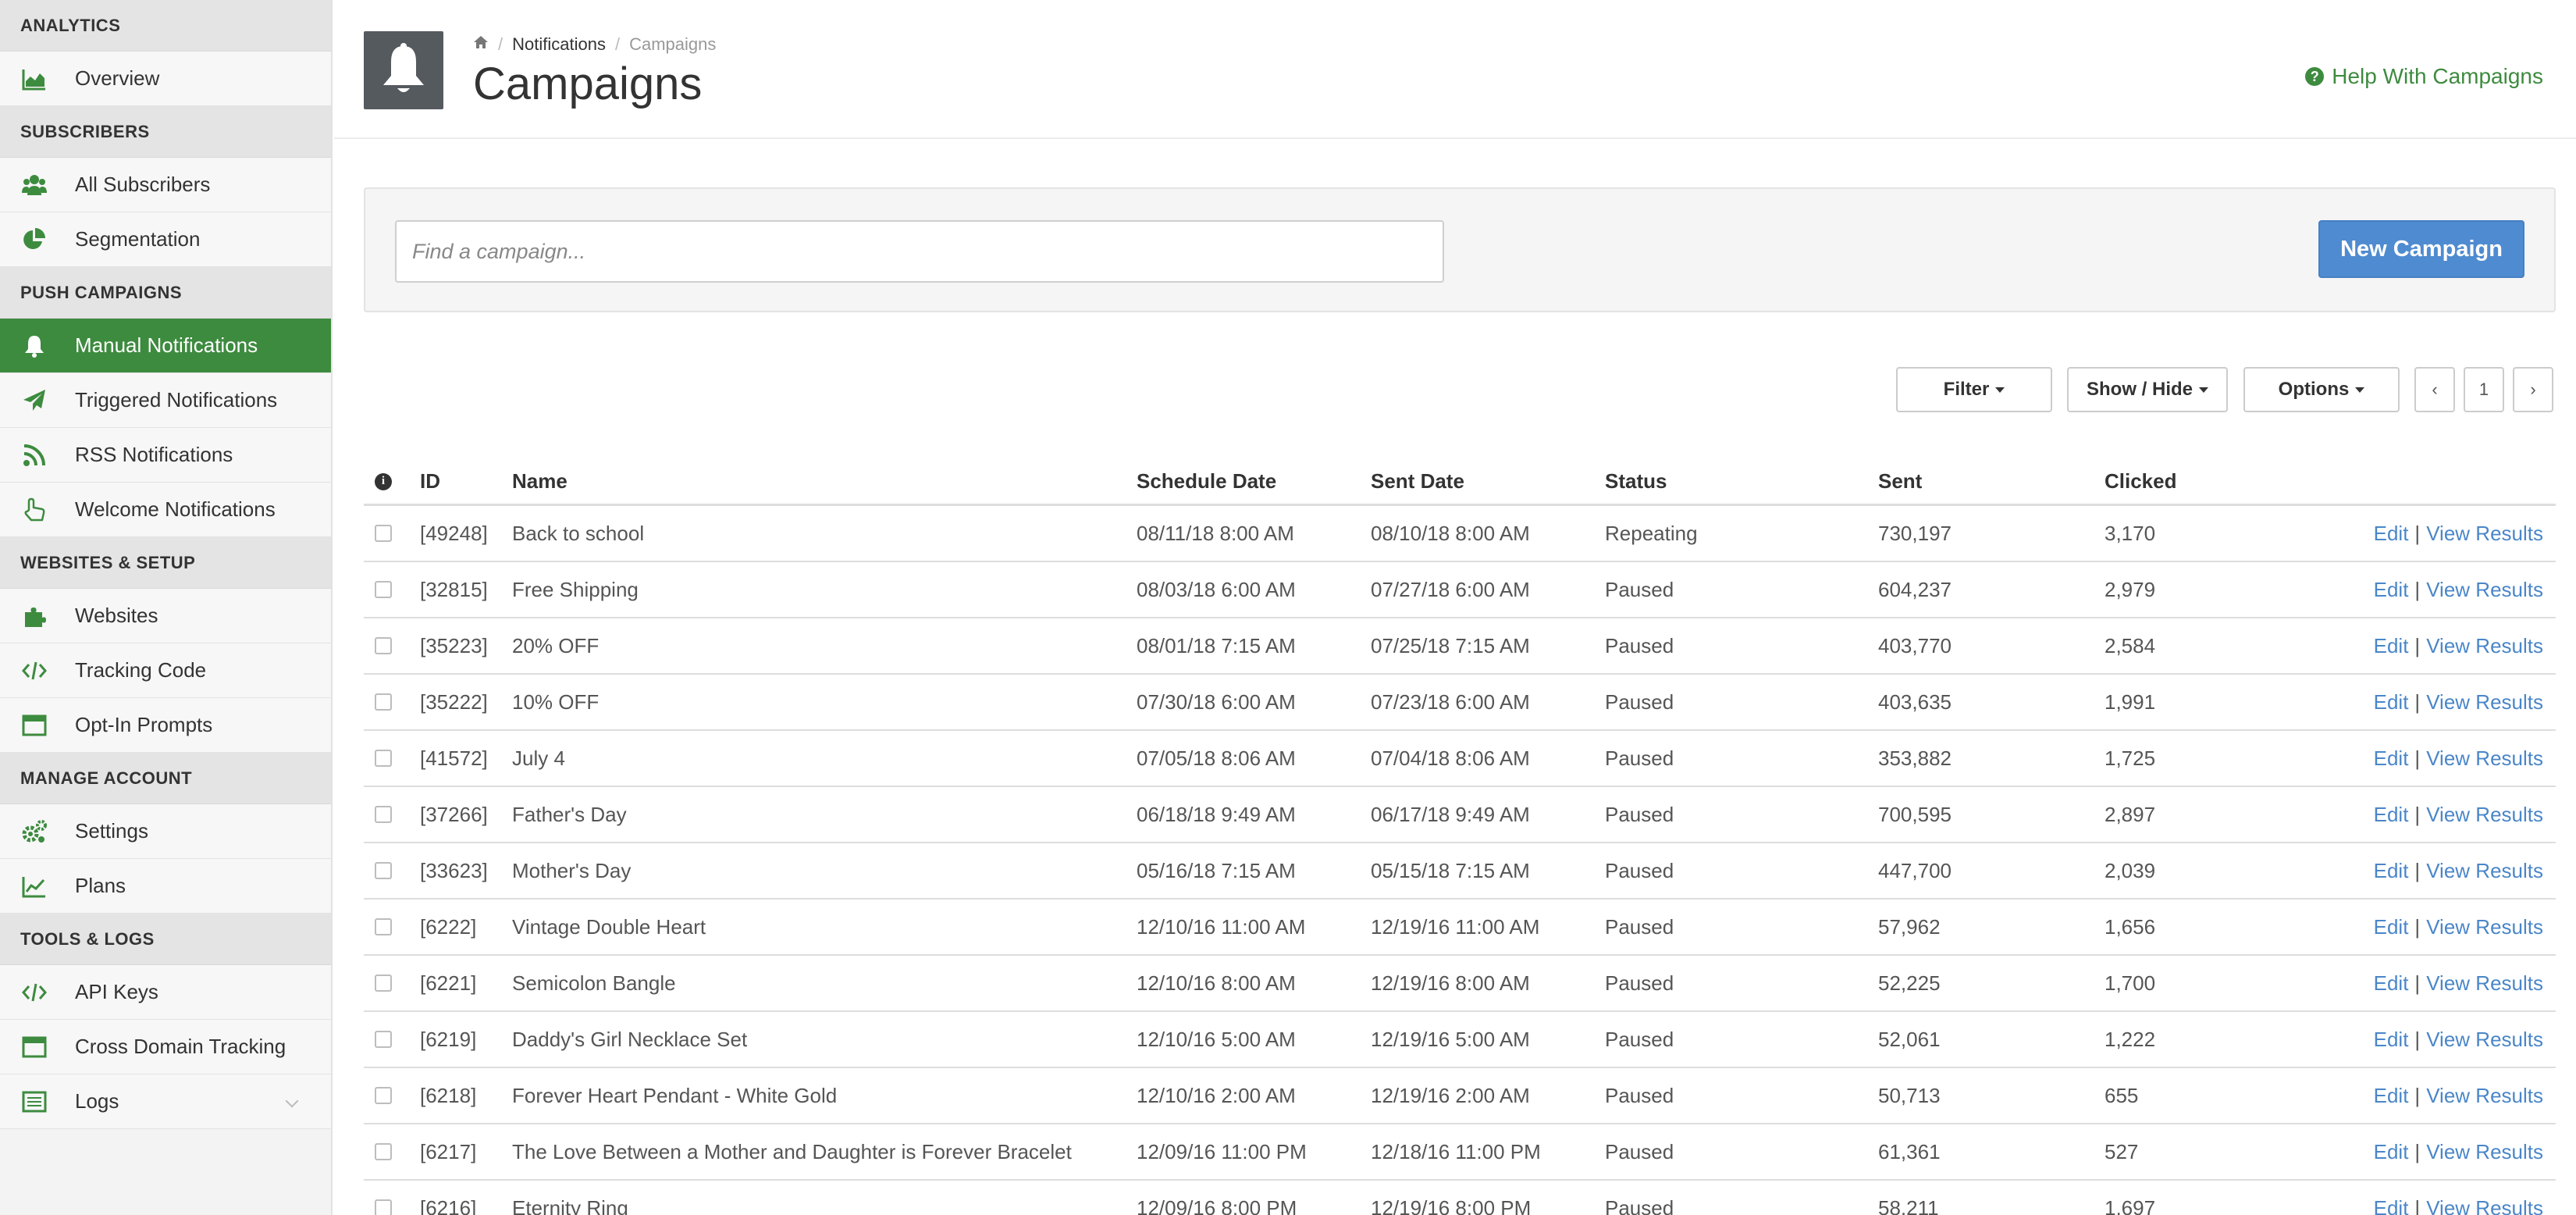  What do you see at coordinates (1915, 589) in the screenshot?
I see `sent-count: 604,237` at bounding box center [1915, 589].